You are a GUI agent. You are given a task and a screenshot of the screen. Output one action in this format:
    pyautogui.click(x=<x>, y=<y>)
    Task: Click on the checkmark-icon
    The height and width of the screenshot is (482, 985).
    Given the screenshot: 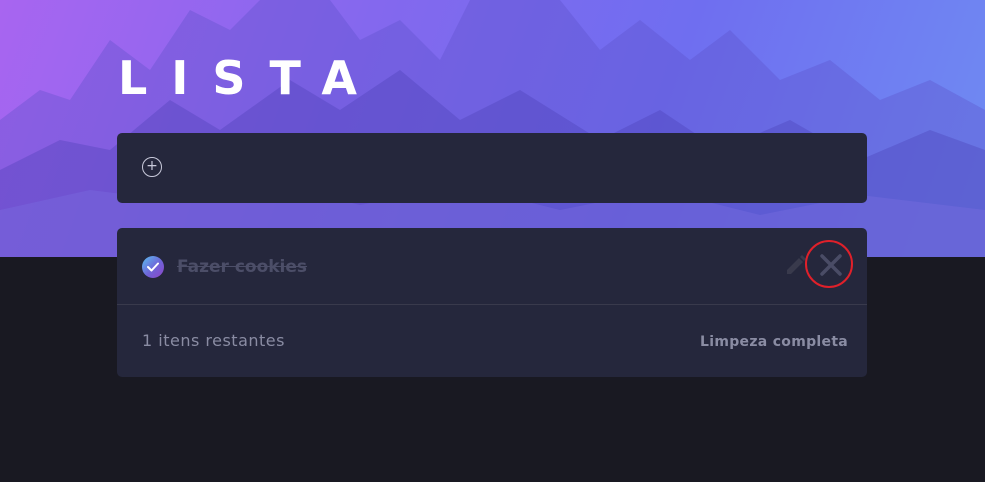 What is the action you would take?
    pyautogui.click(x=153, y=267)
    